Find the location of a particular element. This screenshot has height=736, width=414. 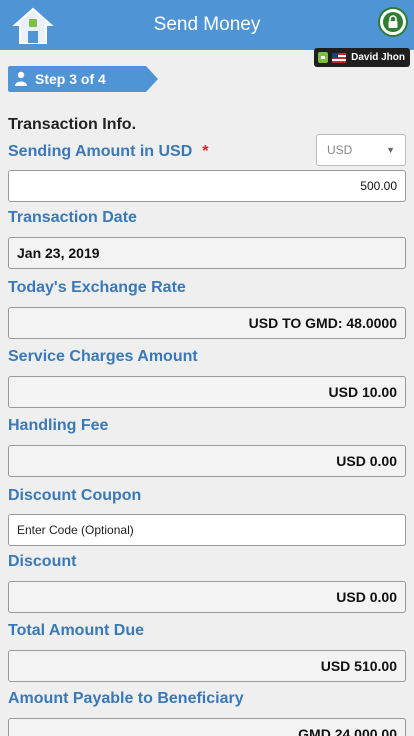

discount-field: USD 0.00 is located at coordinates (207, 597).